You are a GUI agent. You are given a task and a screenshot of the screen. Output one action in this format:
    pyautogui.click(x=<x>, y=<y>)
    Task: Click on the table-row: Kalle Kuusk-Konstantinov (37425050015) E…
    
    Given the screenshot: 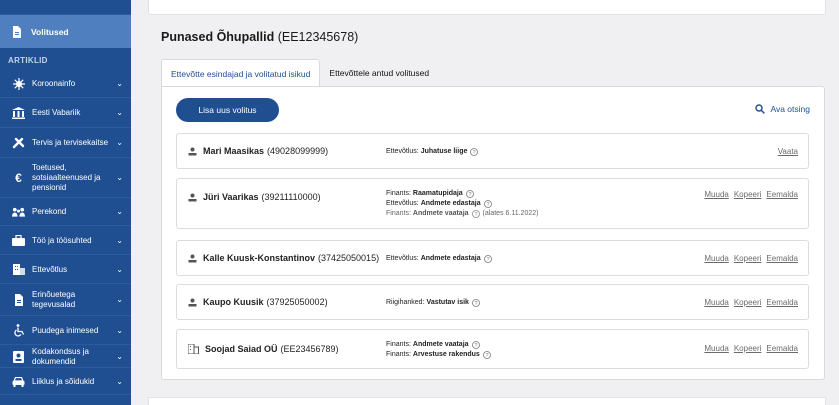 What is the action you would take?
    pyautogui.click(x=492, y=258)
    